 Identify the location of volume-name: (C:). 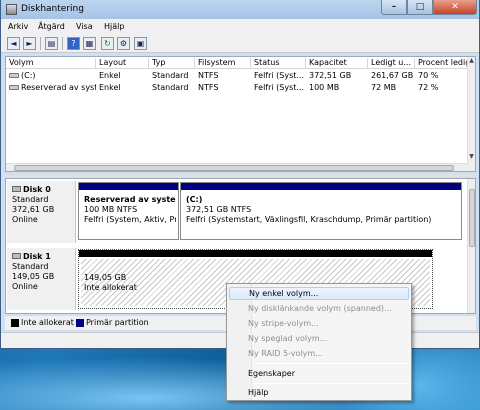
(28, 75).